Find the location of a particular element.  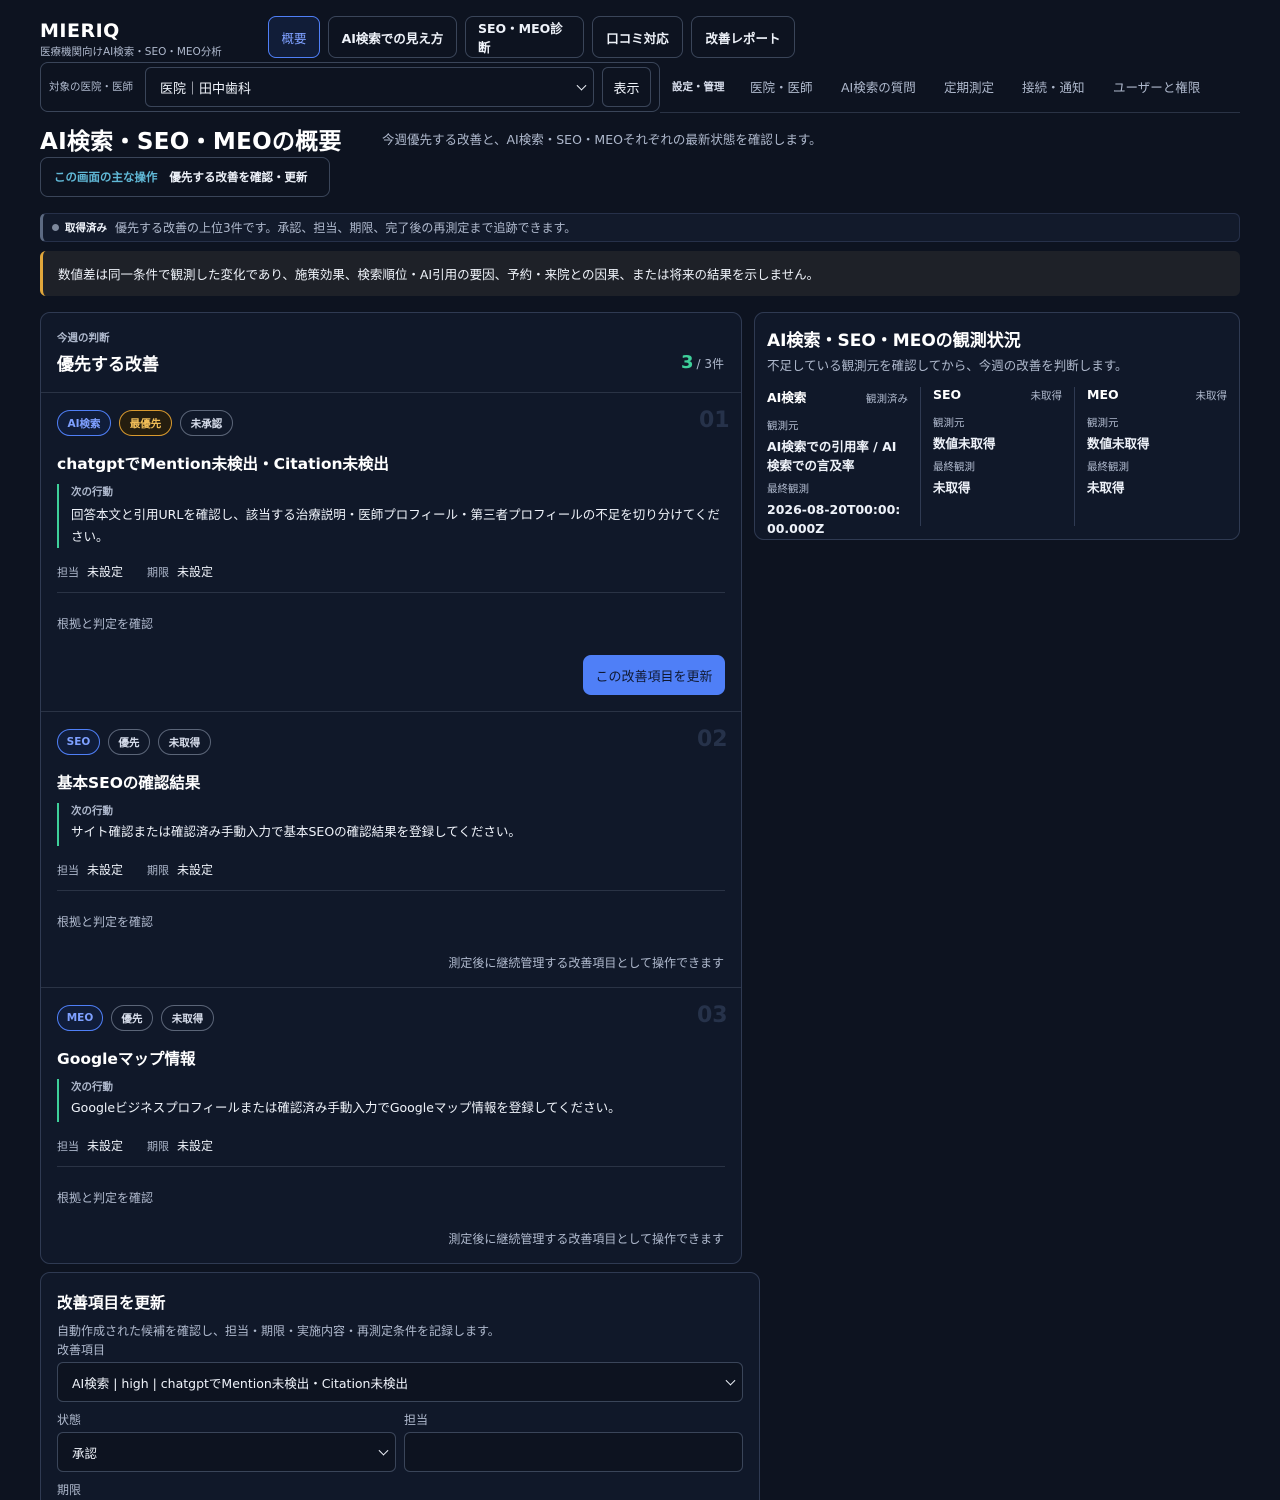

tab-overview: 概要 is located at coordinates (294, 37).